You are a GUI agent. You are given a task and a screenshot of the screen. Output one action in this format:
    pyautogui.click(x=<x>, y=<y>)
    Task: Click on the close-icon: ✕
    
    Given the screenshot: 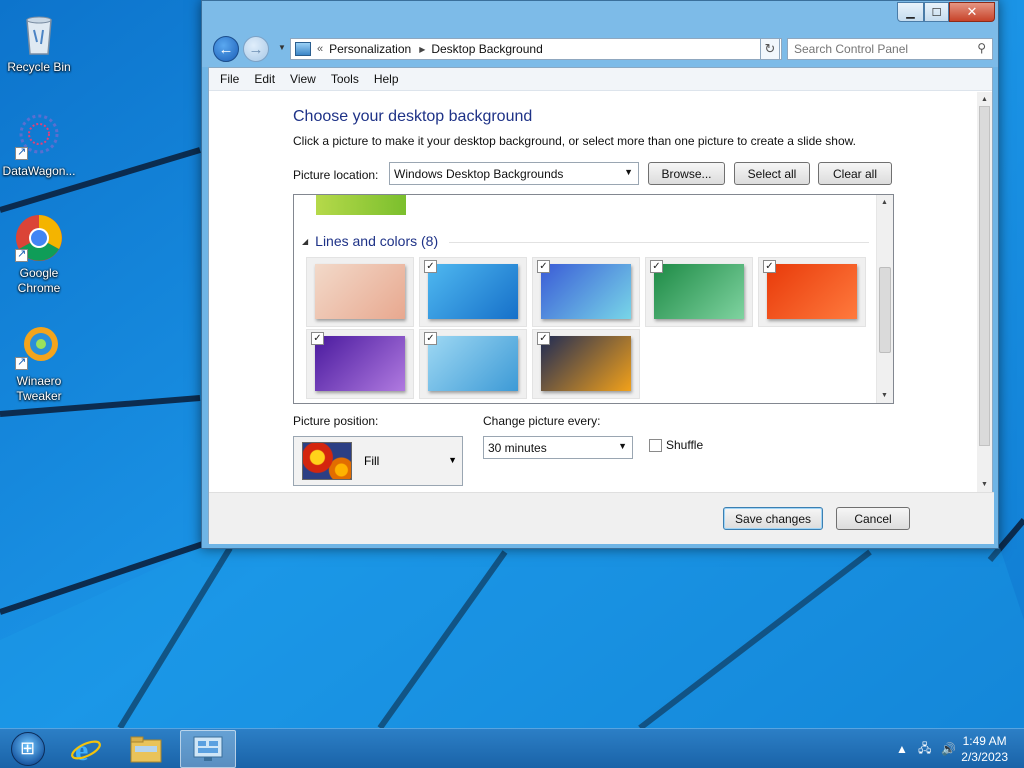 What is the action you would take?
    pyautogui.click(x=972, y=11)
    